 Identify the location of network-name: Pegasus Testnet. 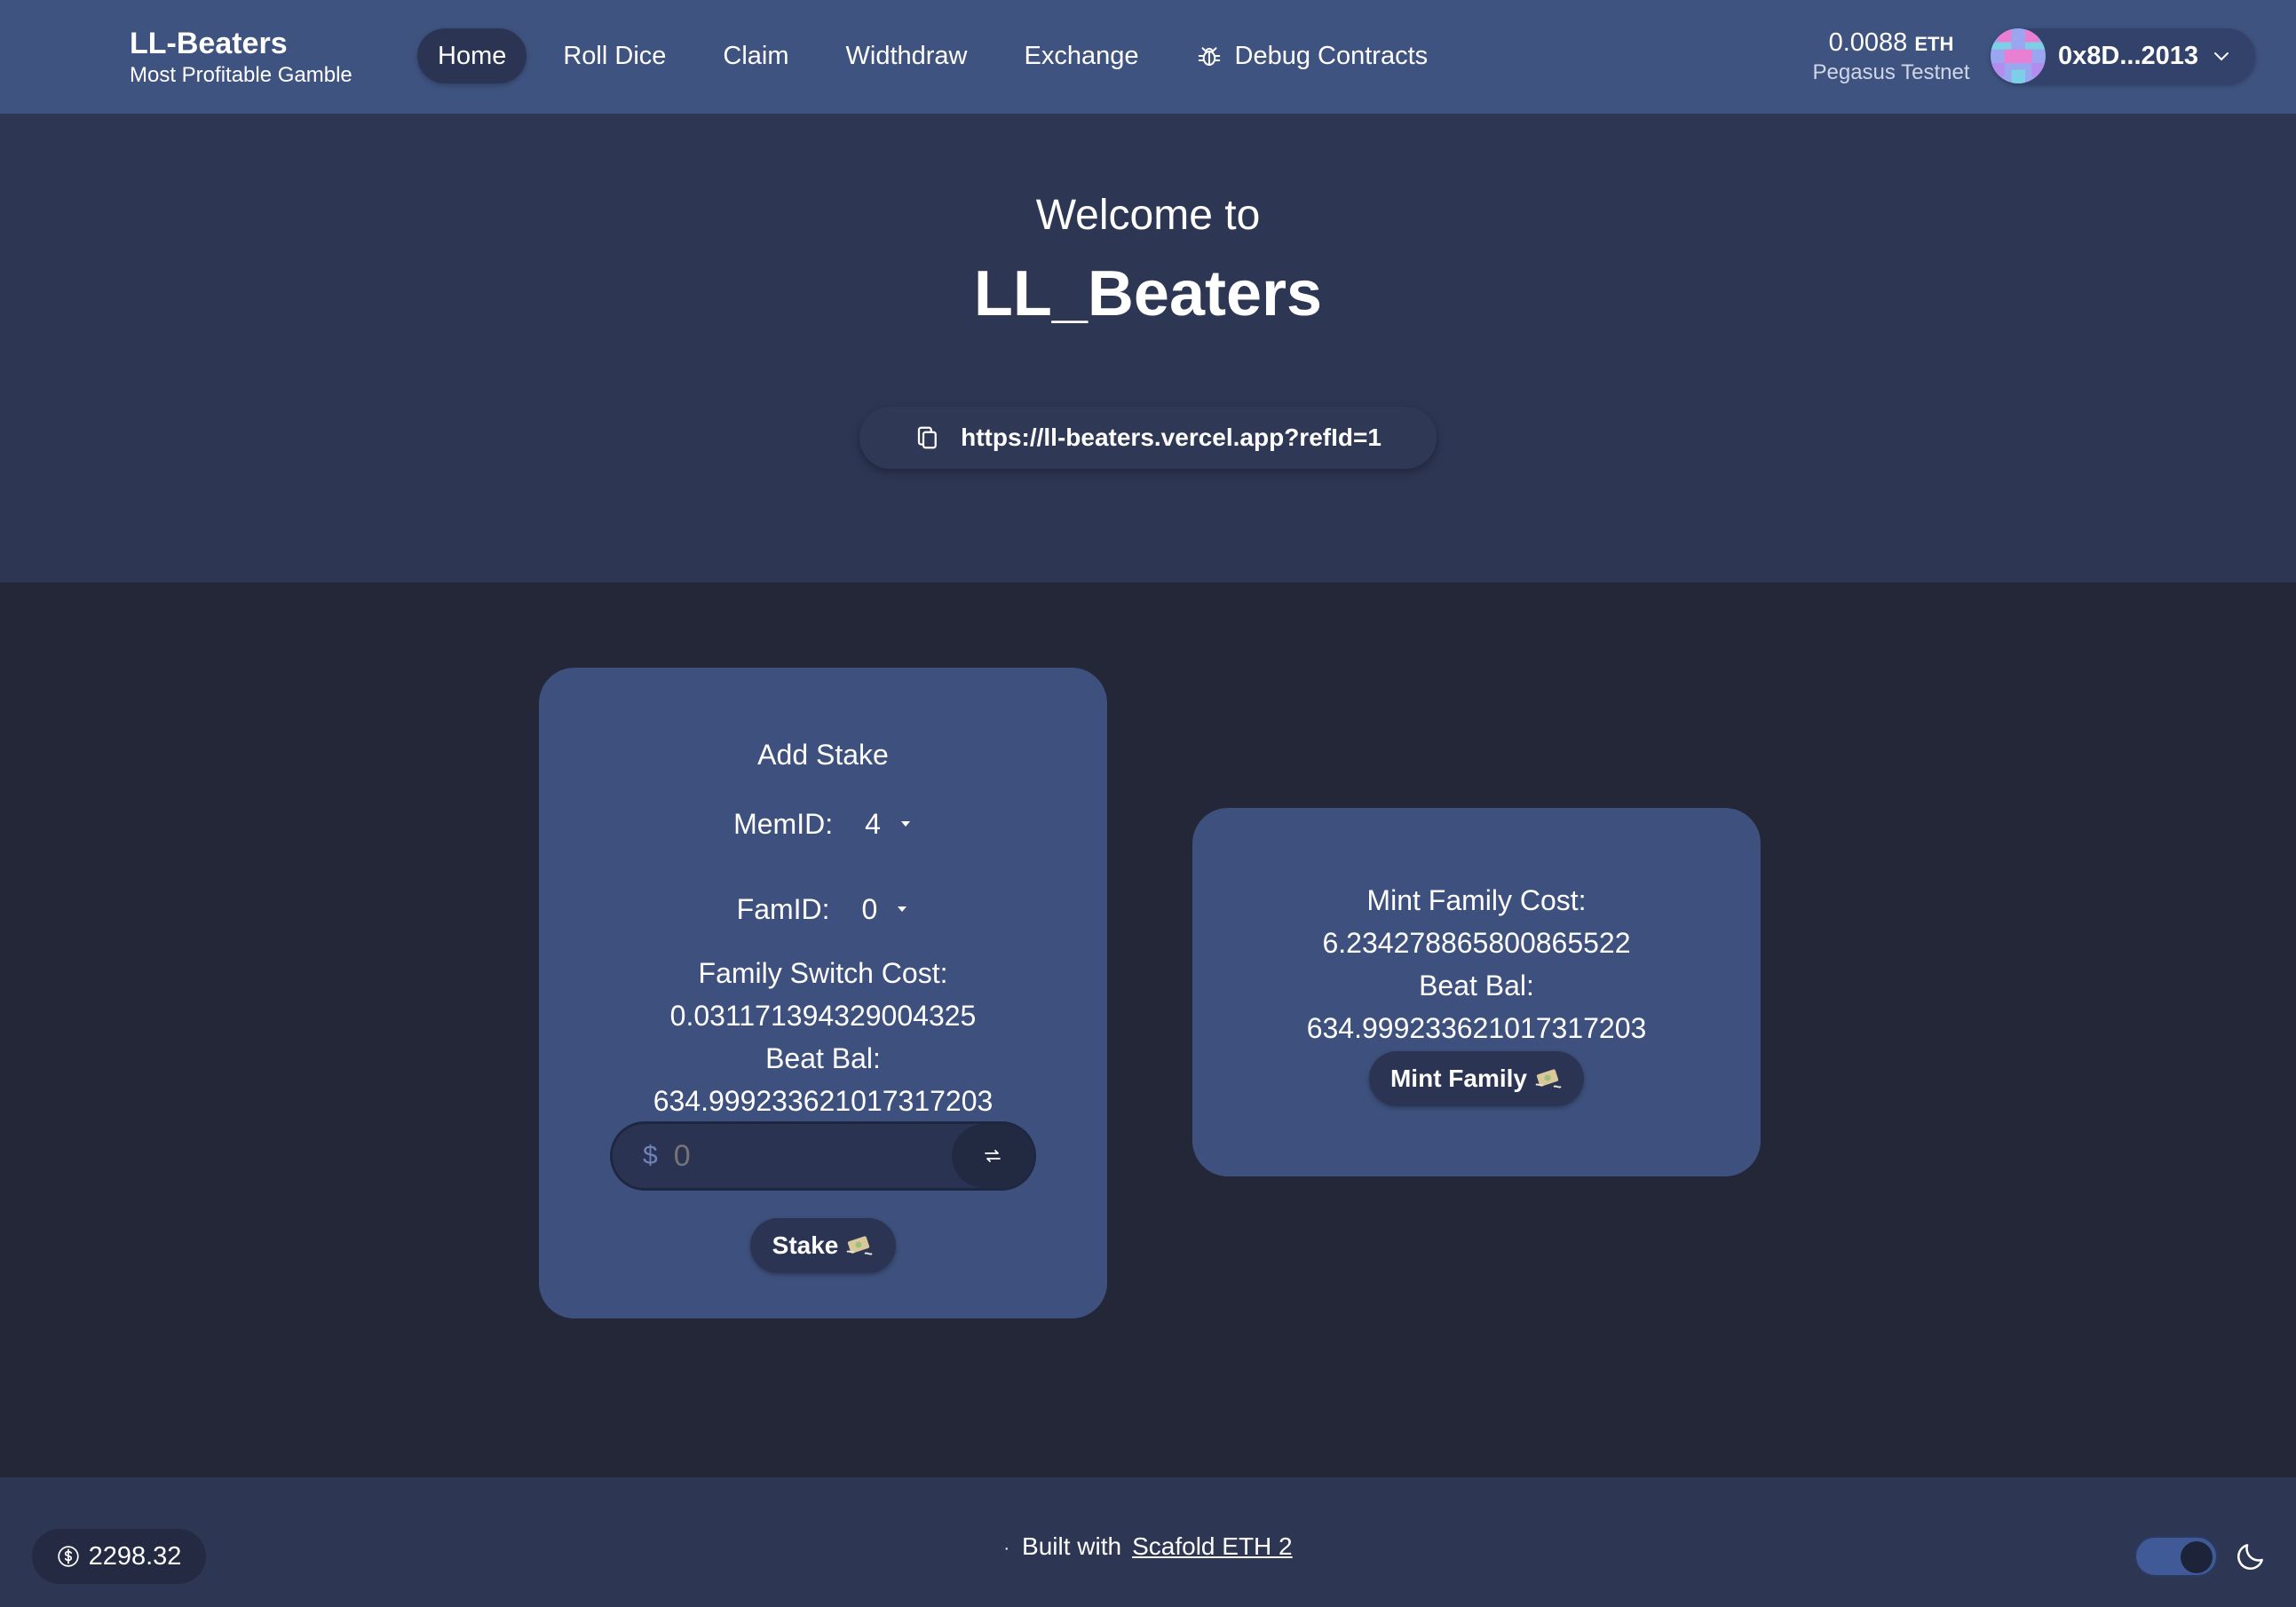
(1891, 72).